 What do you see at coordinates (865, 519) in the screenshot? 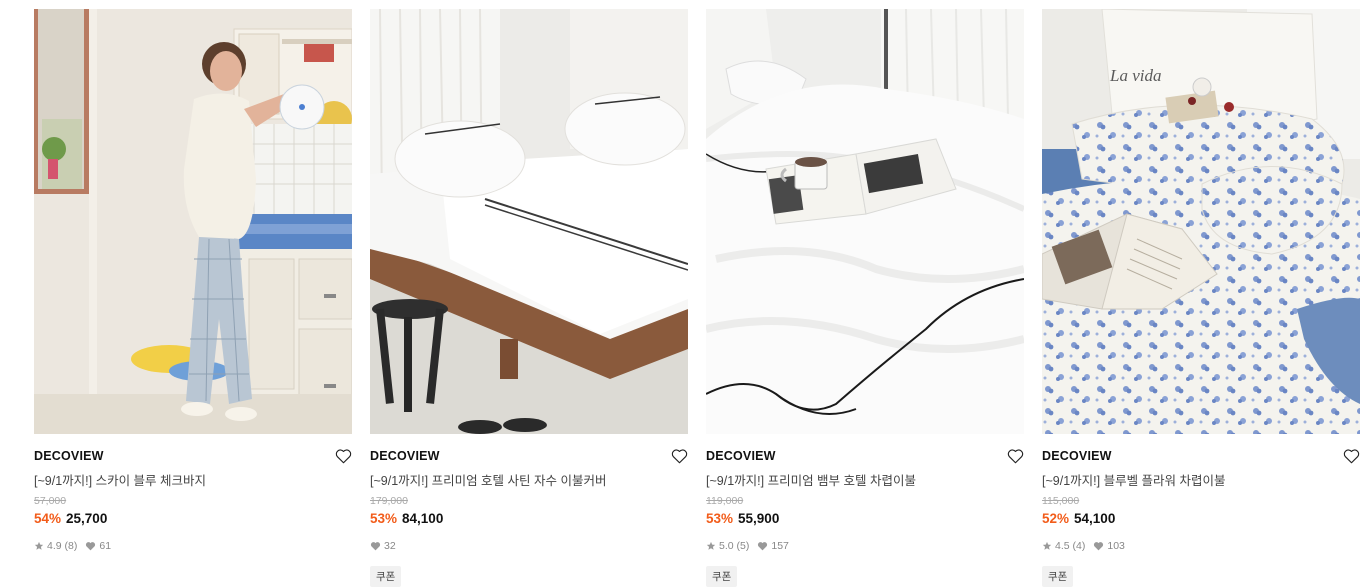
I see `price-row: 53% 55,900` at bounding box center [865, 519].